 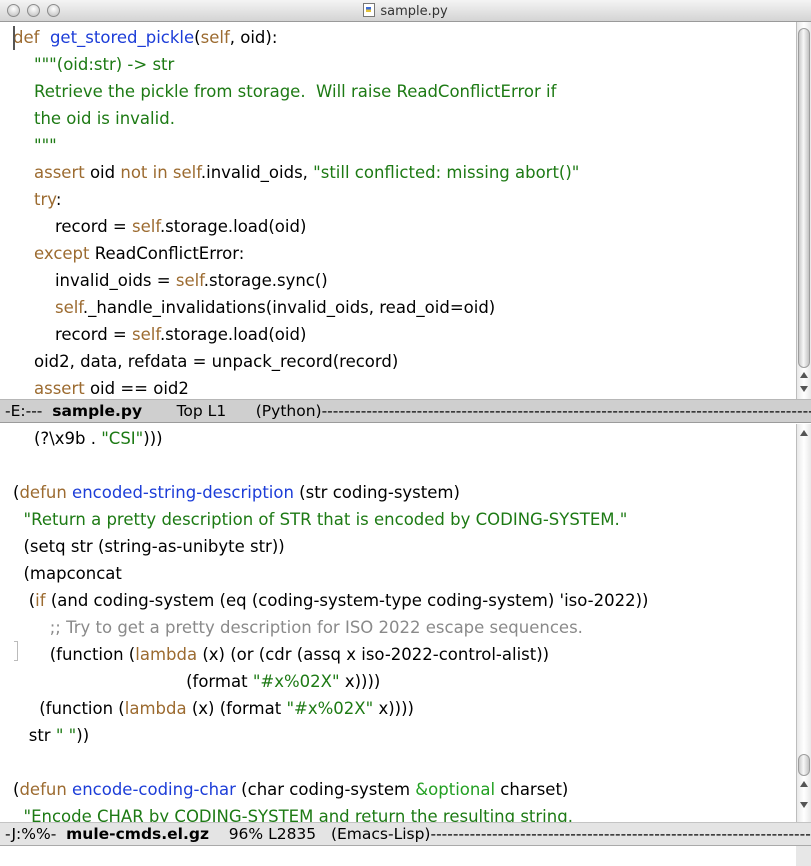 What do you see at coordinates (72, 334) in the screenshot?
I see `code-token: record =` at bounding box center [72, 334].